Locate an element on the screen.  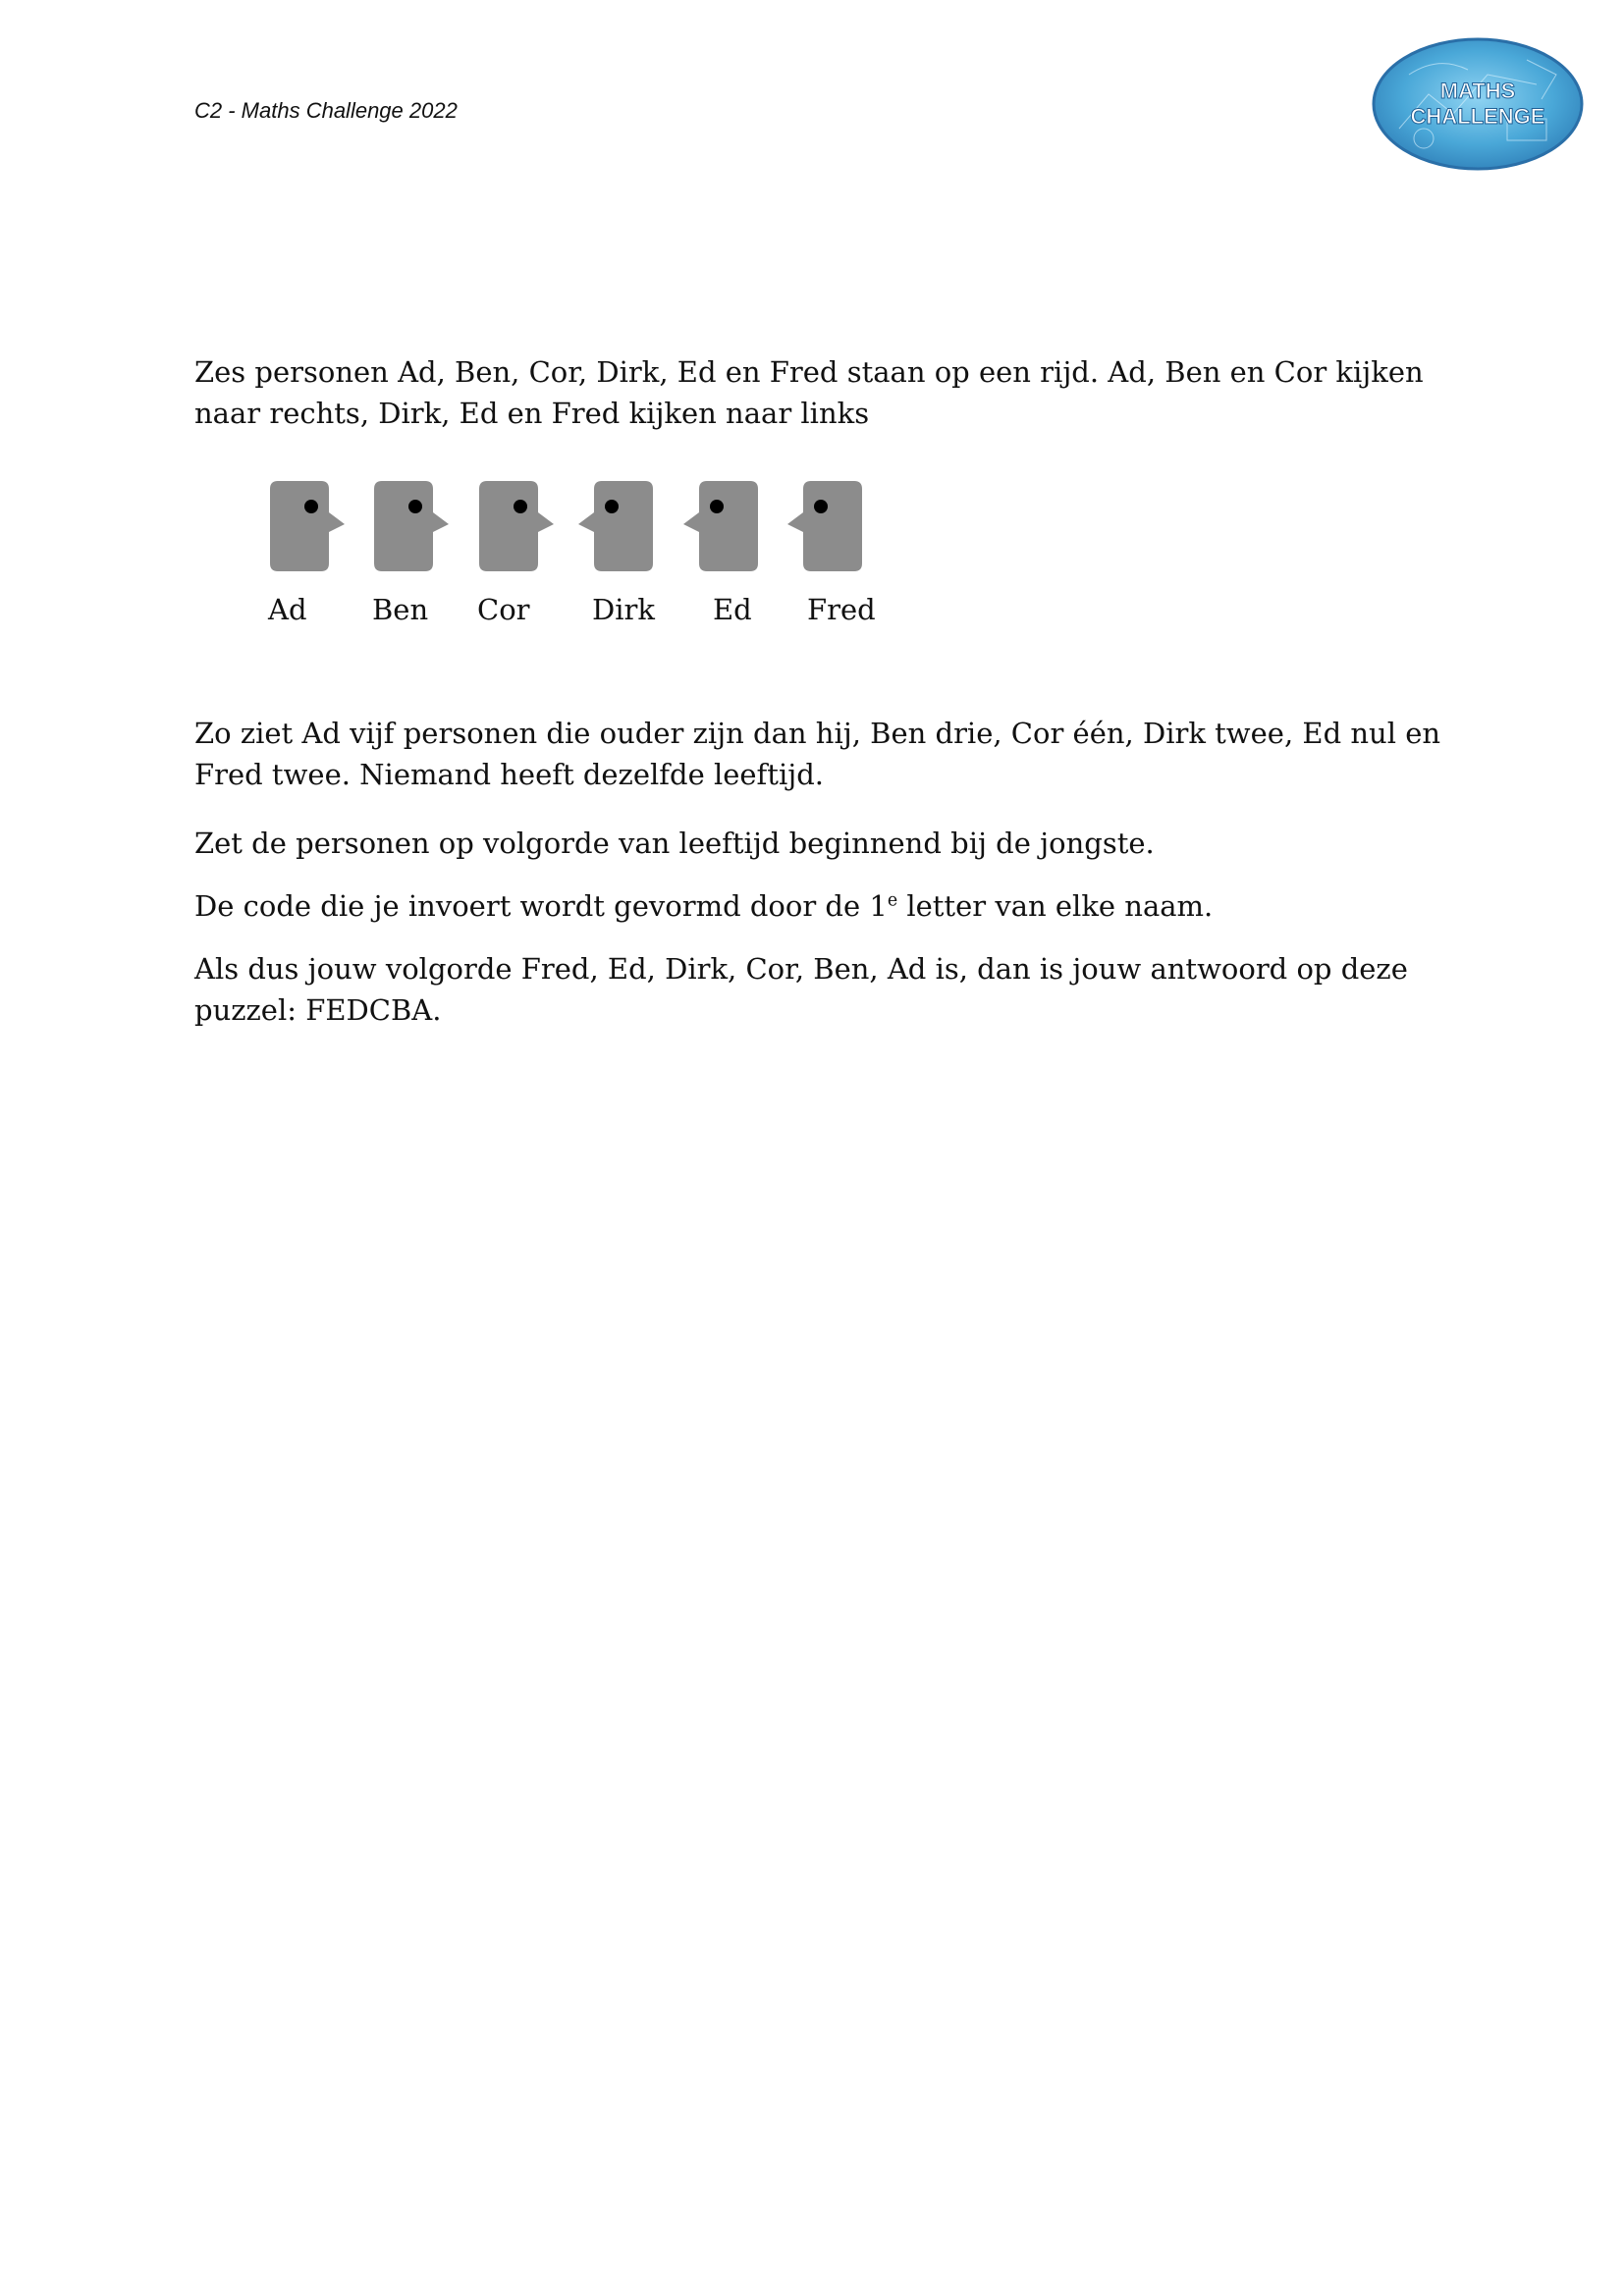
people-figure is located at coordinates (574, 530).